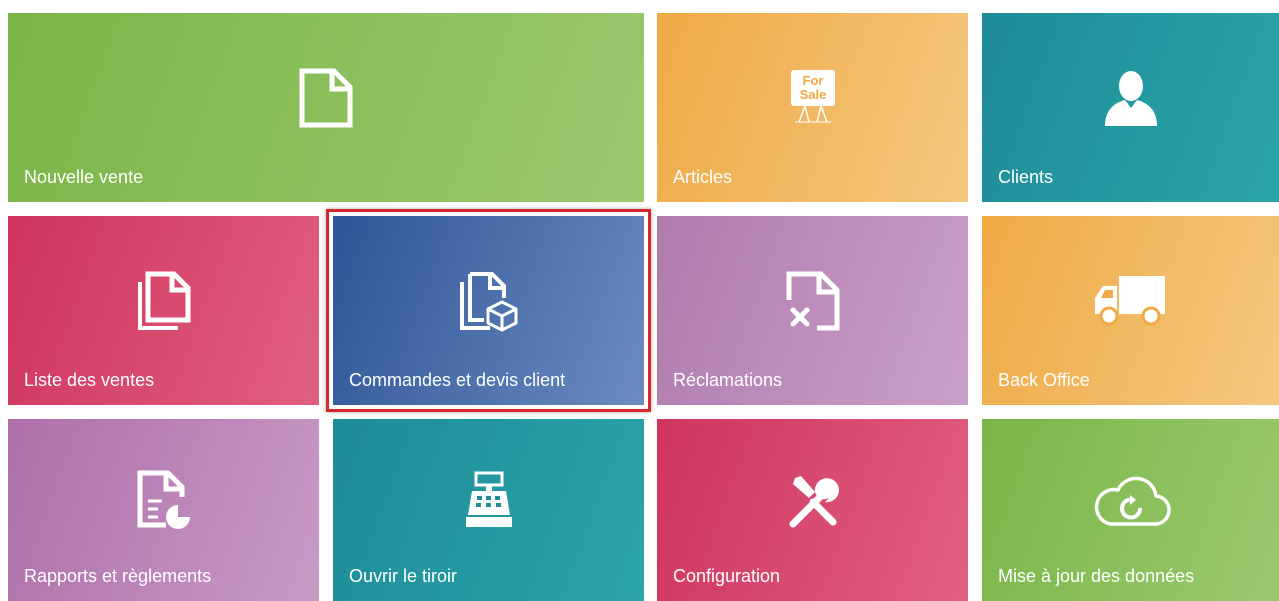 The width and height of the screenshot is (1279, 601). I want to click on tile-commandes-et-devis-client: Commandes et devis client, so click(488, 310).